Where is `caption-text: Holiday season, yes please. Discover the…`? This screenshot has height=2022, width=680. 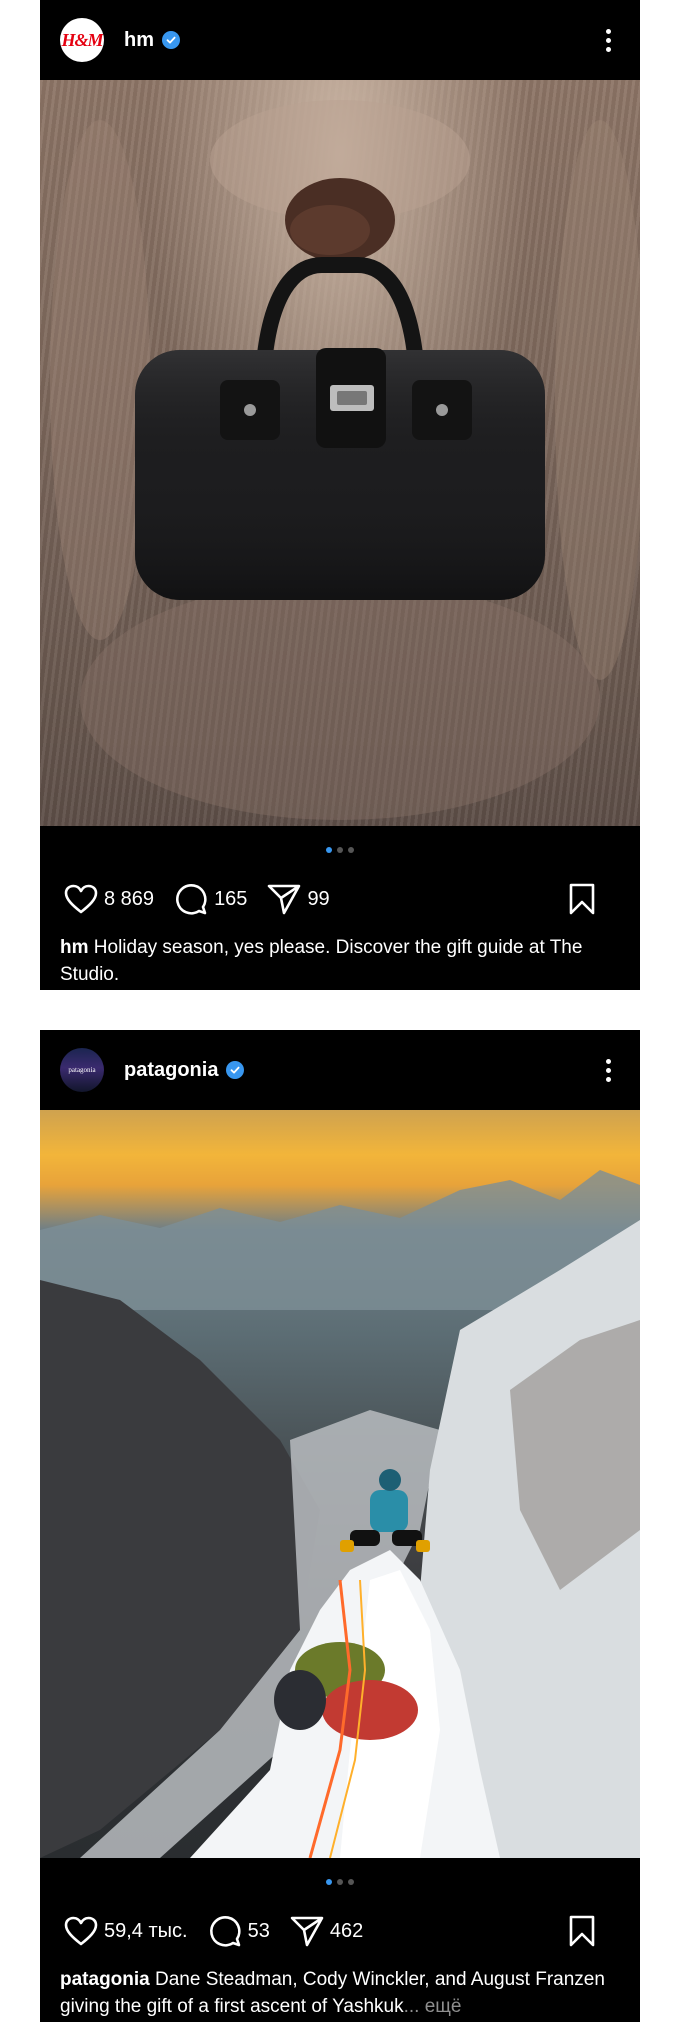 caption-text: Holiday season, yes please. Discover the… is located at coordinates (321, 961).